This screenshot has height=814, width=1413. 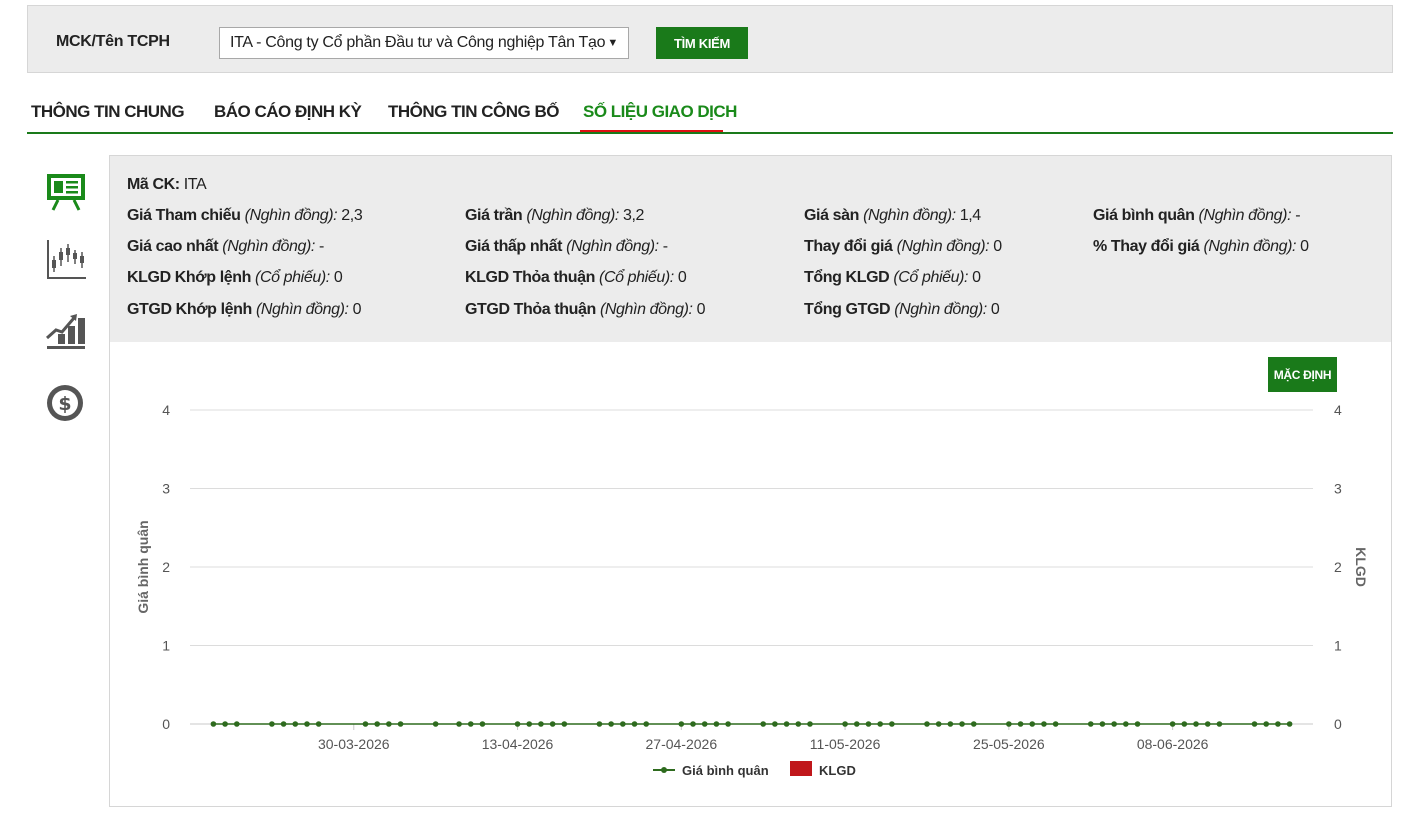 What do you see at coordinates (1361, 567) in the screenshot?
I see `y2-axis-title: KLGD` at bounding box center [1361, 567].